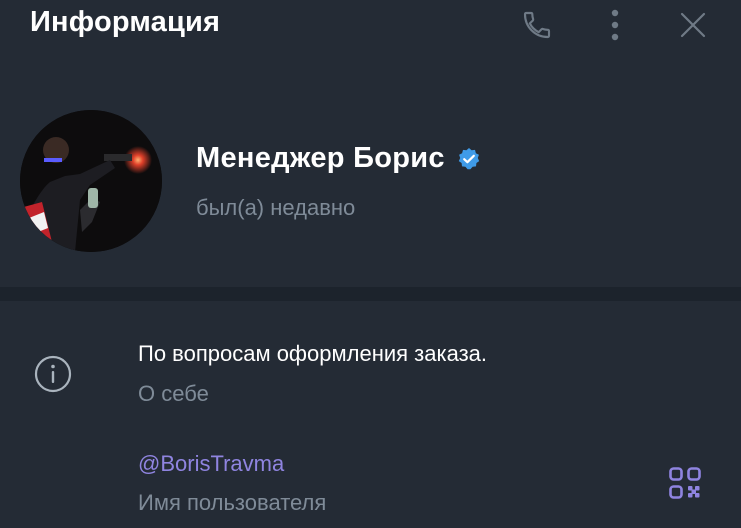  What do you see at coordinates (232, 502) in the screenshot?
I see `username-label: Имя пользователя` at bounding box center [232, 502].